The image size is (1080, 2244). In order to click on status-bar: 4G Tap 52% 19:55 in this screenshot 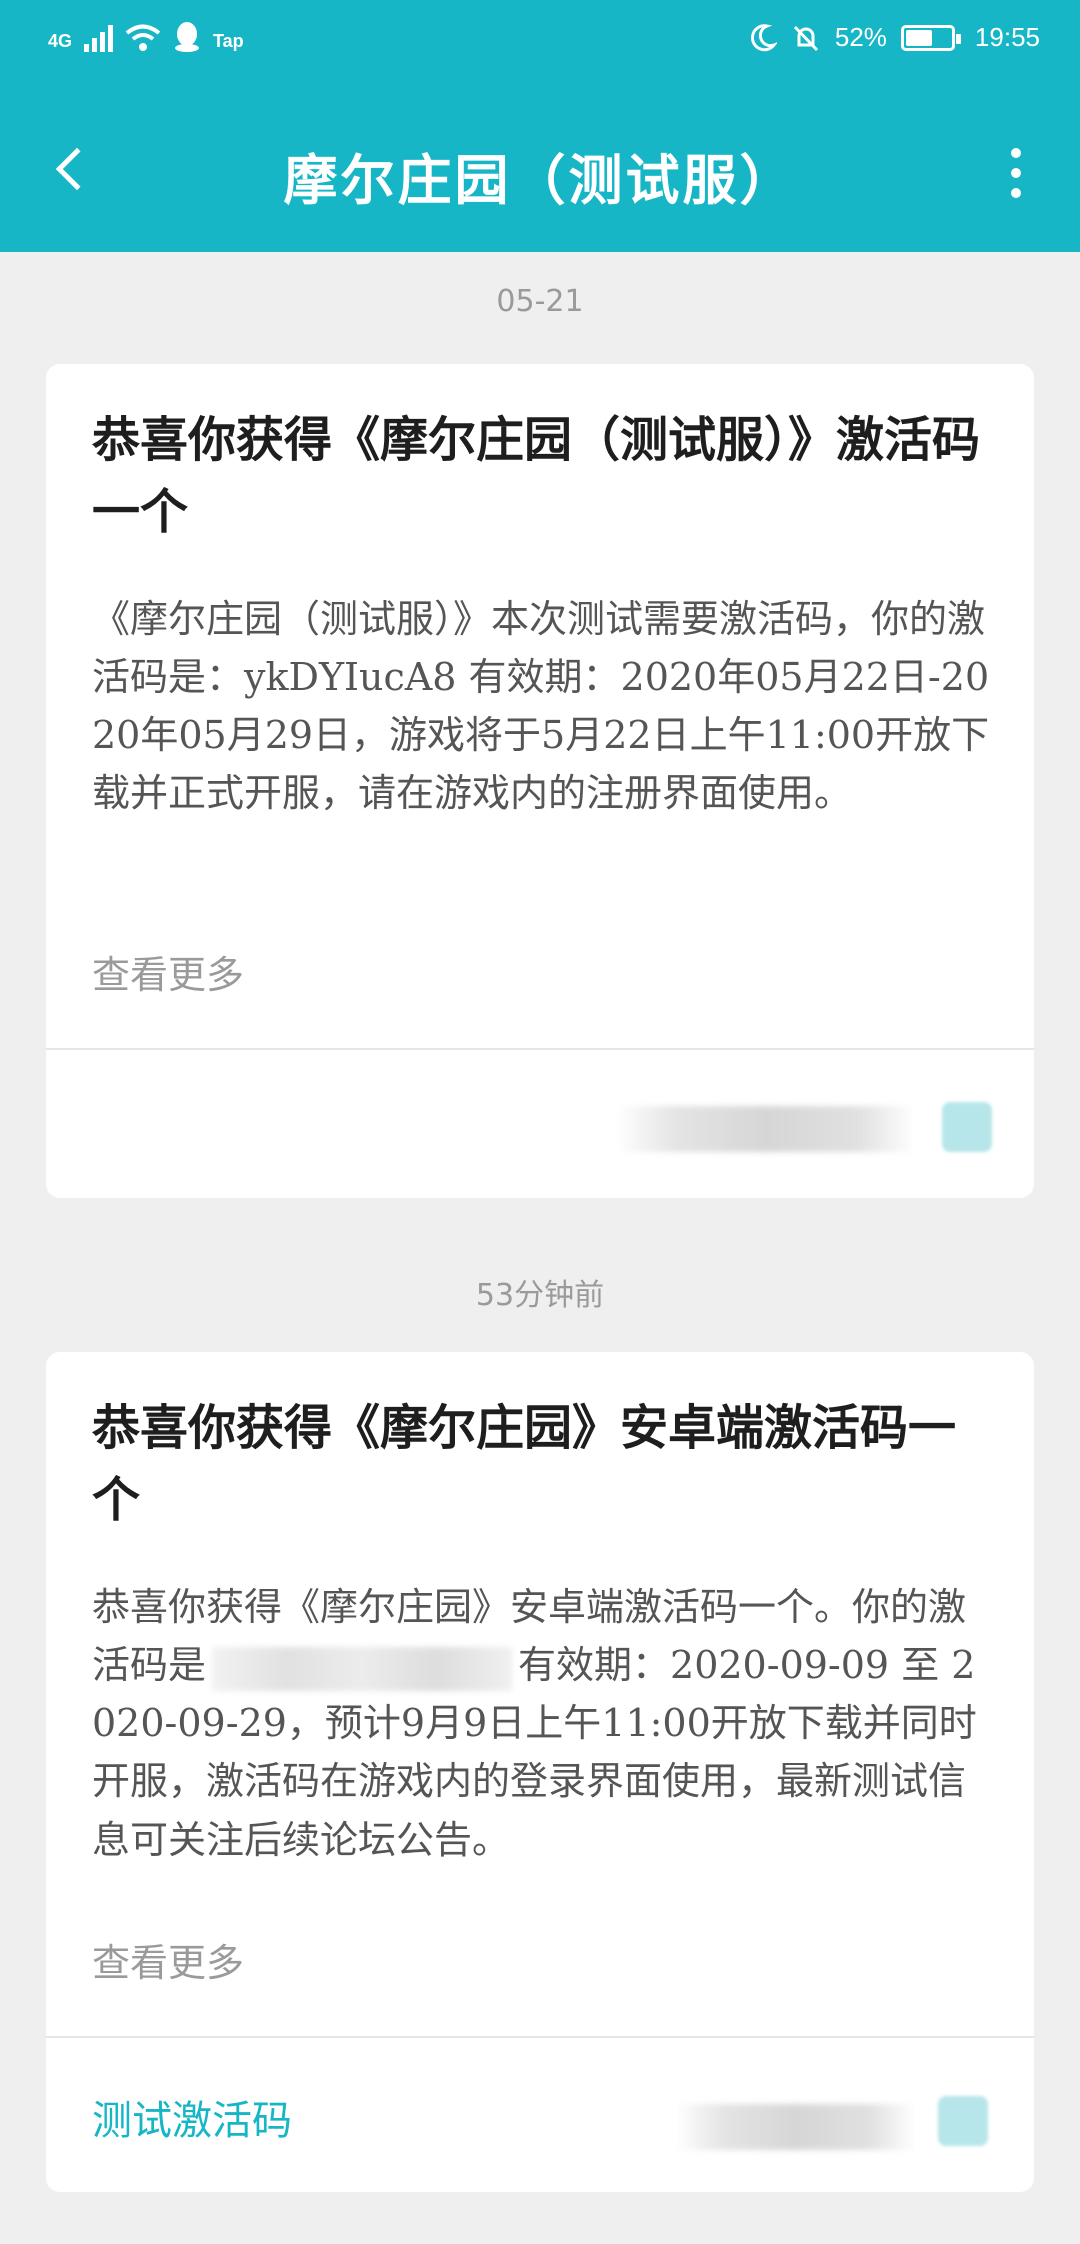, I will do `click(540, 42)`.